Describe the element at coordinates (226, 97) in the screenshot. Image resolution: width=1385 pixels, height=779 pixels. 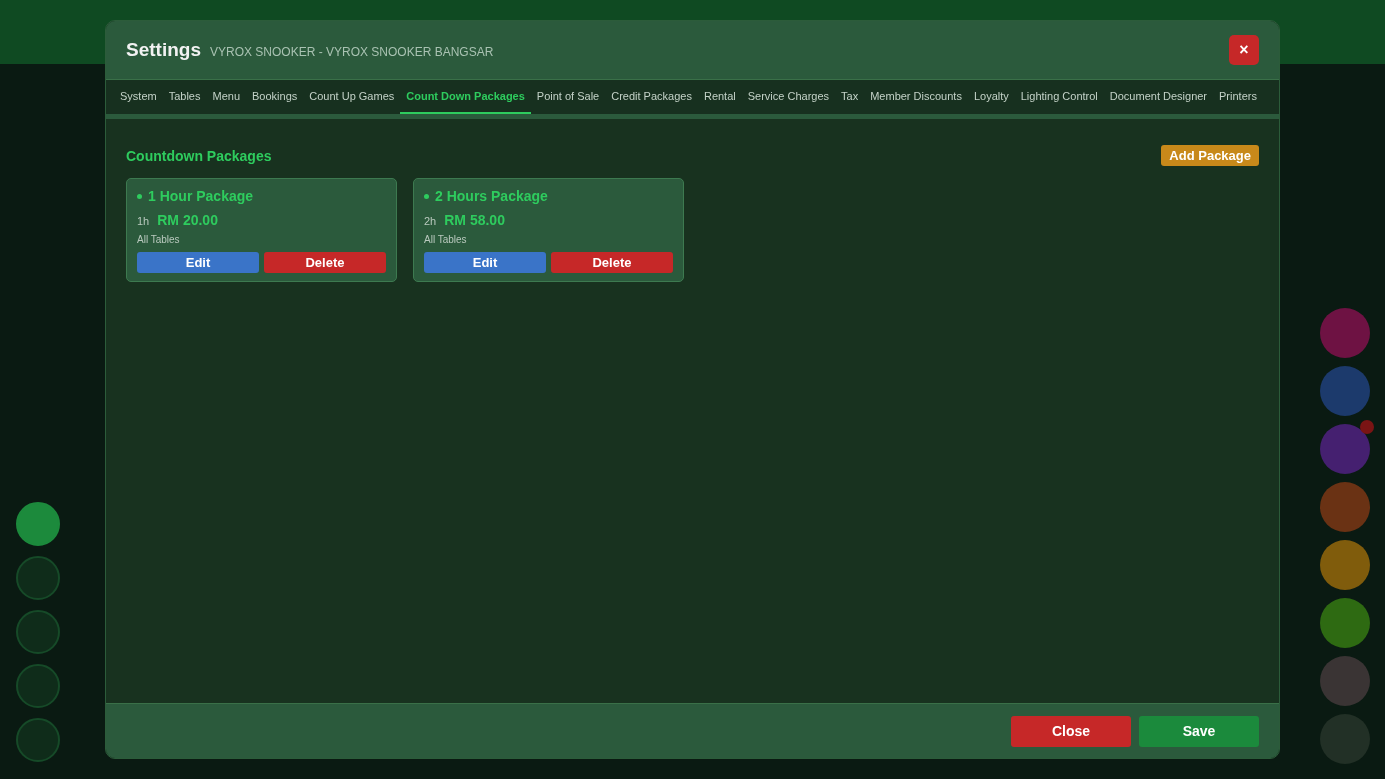
I see `settings-tab: Menu` at that location.